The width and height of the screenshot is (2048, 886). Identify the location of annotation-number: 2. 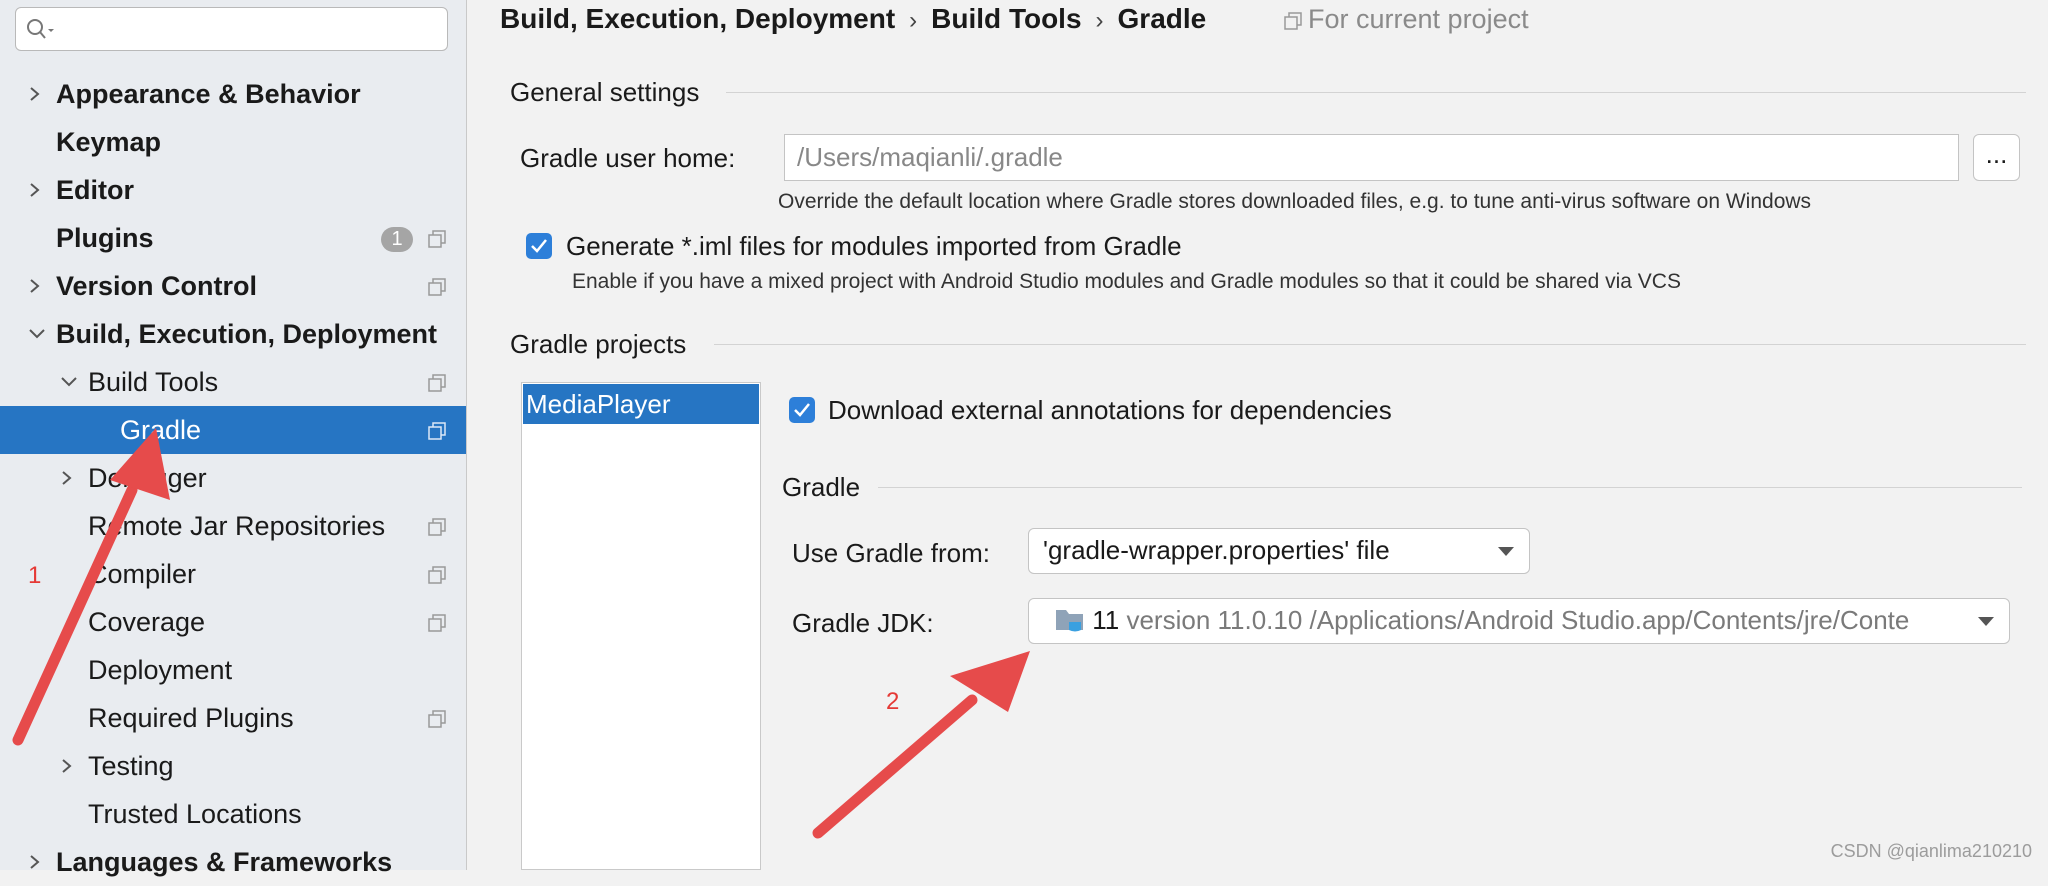
(893, 701).